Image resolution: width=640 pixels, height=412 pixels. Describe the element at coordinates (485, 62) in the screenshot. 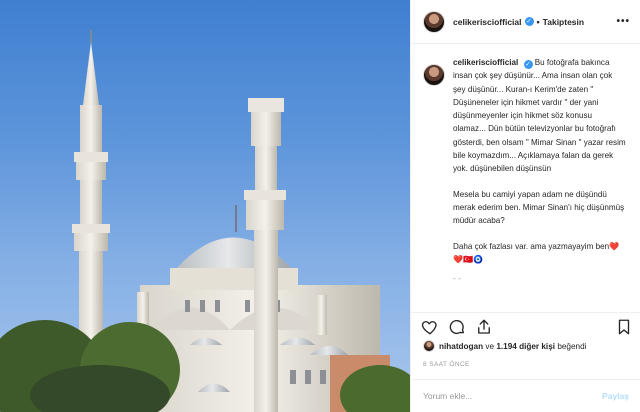

I see `caption-username: celikerisciofficial` at that location.